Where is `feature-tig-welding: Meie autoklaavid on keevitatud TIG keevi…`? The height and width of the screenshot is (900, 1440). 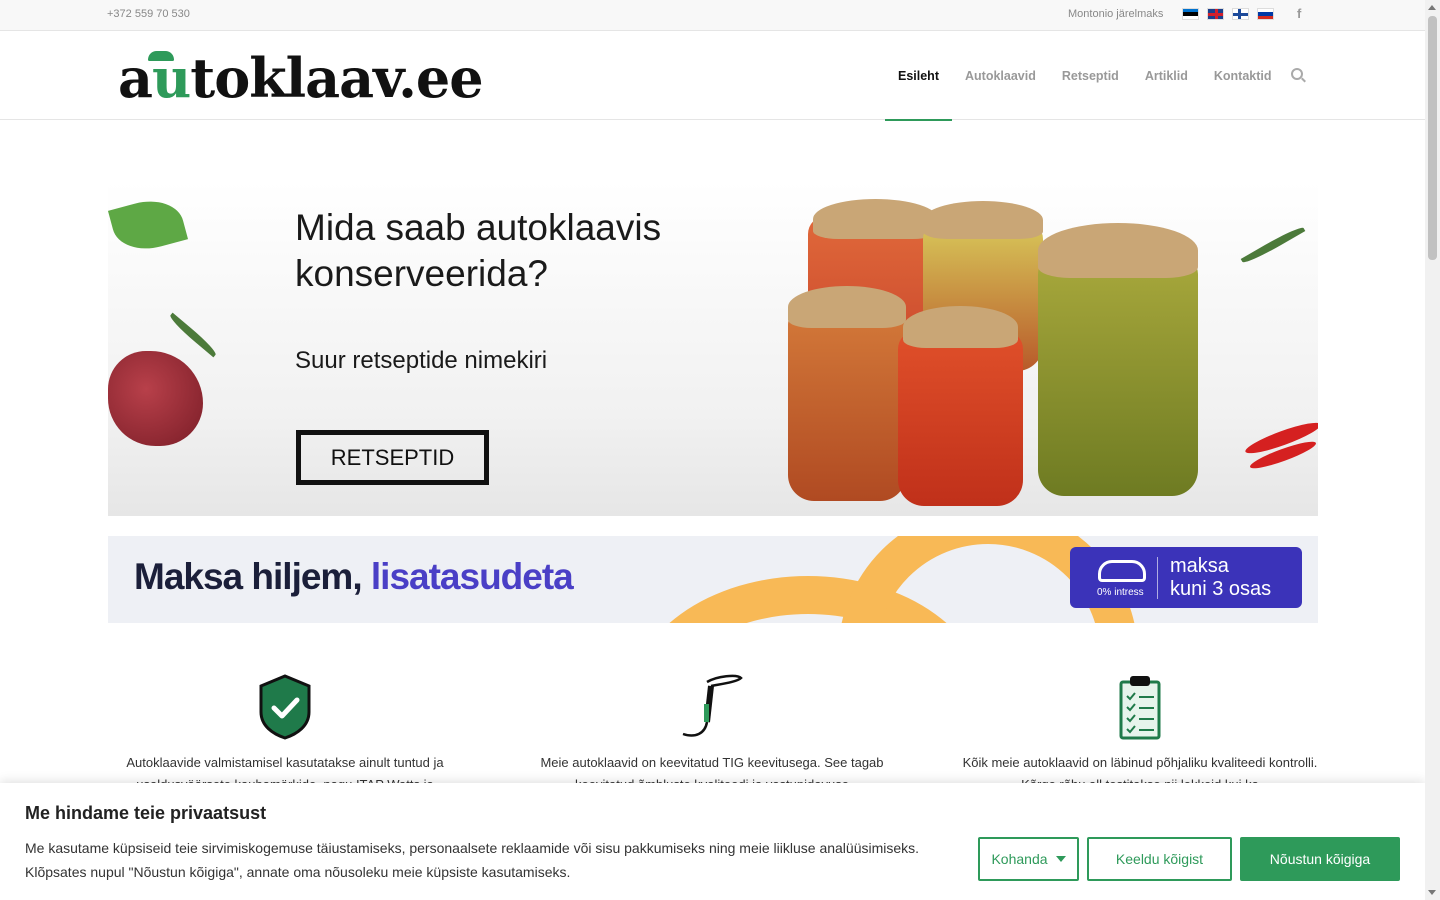 feature-tig-welding: Meie autoklaavid on keevitatud TIG keevi… is located at coordinates (712, 733).